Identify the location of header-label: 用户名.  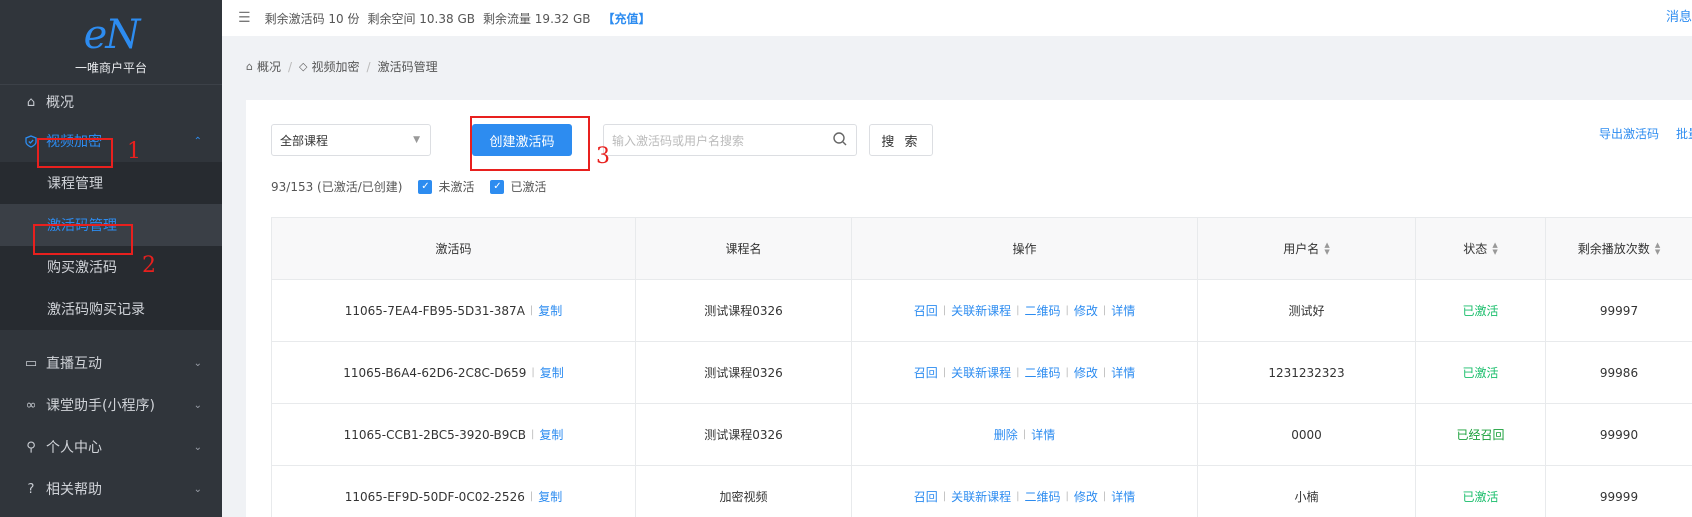
(1301, 249).